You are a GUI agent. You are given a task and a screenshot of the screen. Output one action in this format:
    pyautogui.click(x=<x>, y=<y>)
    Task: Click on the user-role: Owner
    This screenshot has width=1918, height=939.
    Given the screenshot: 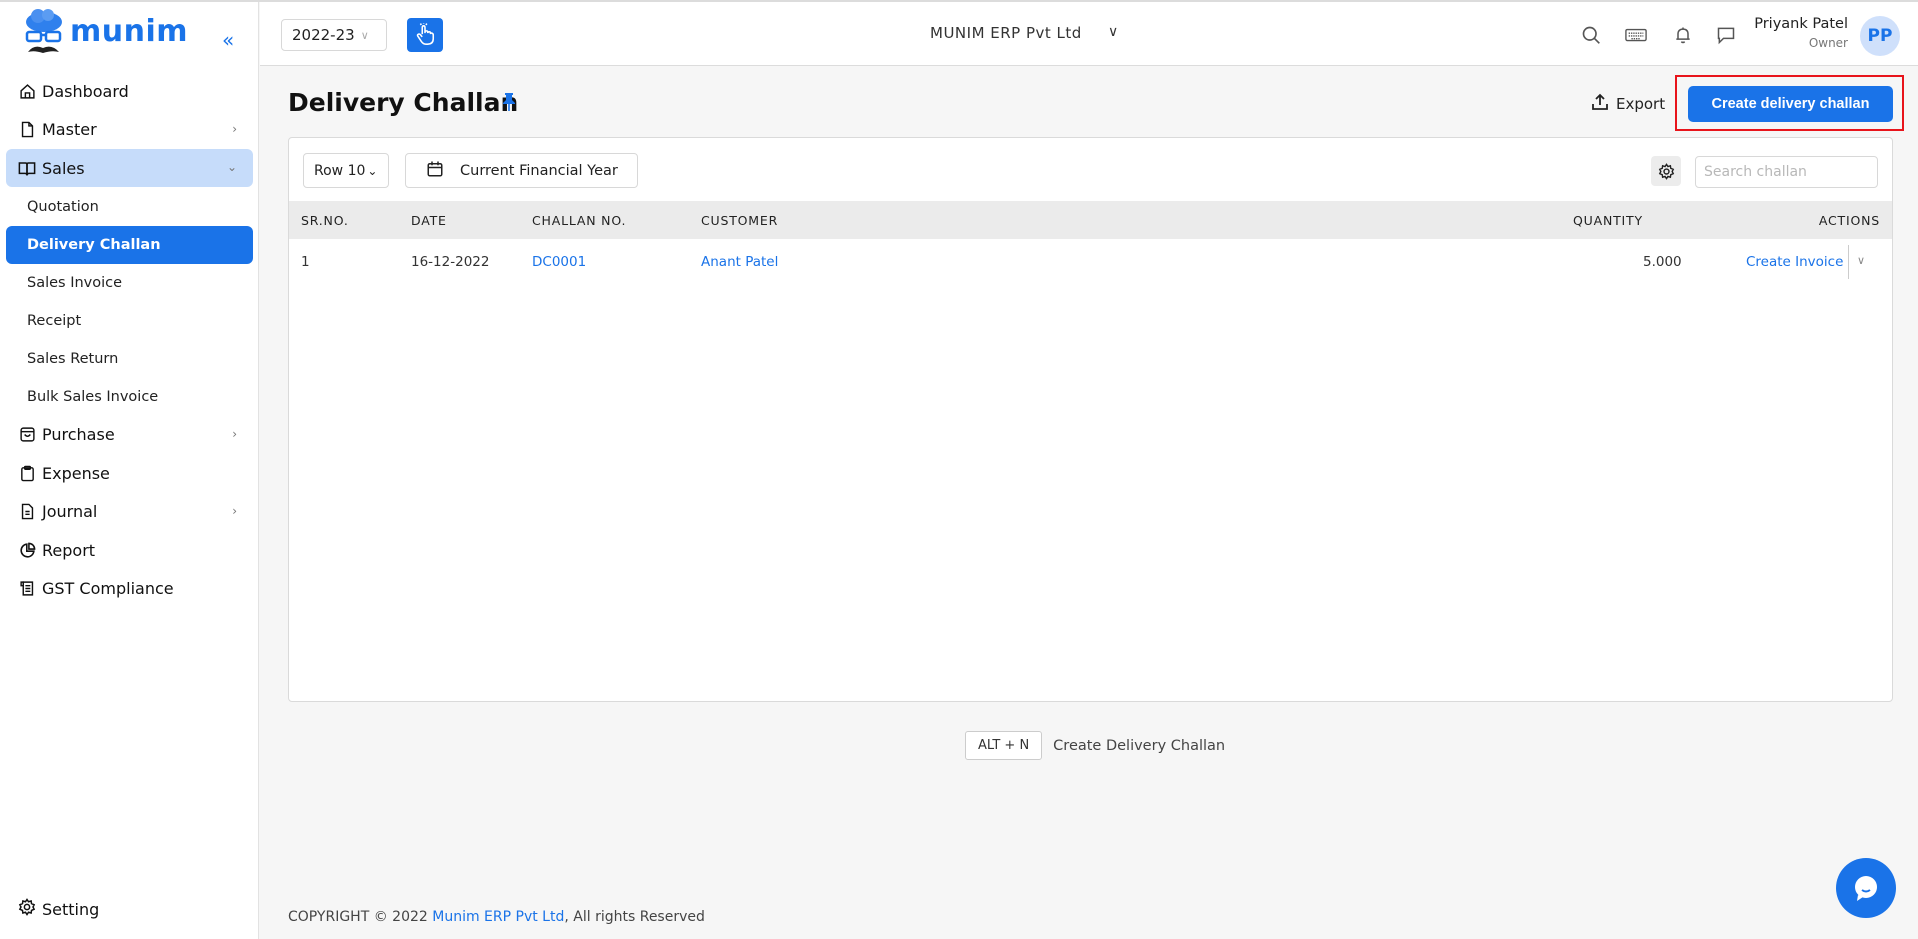 What is the action you would take?
    pyautogui.click(x=1828, y=43)
    